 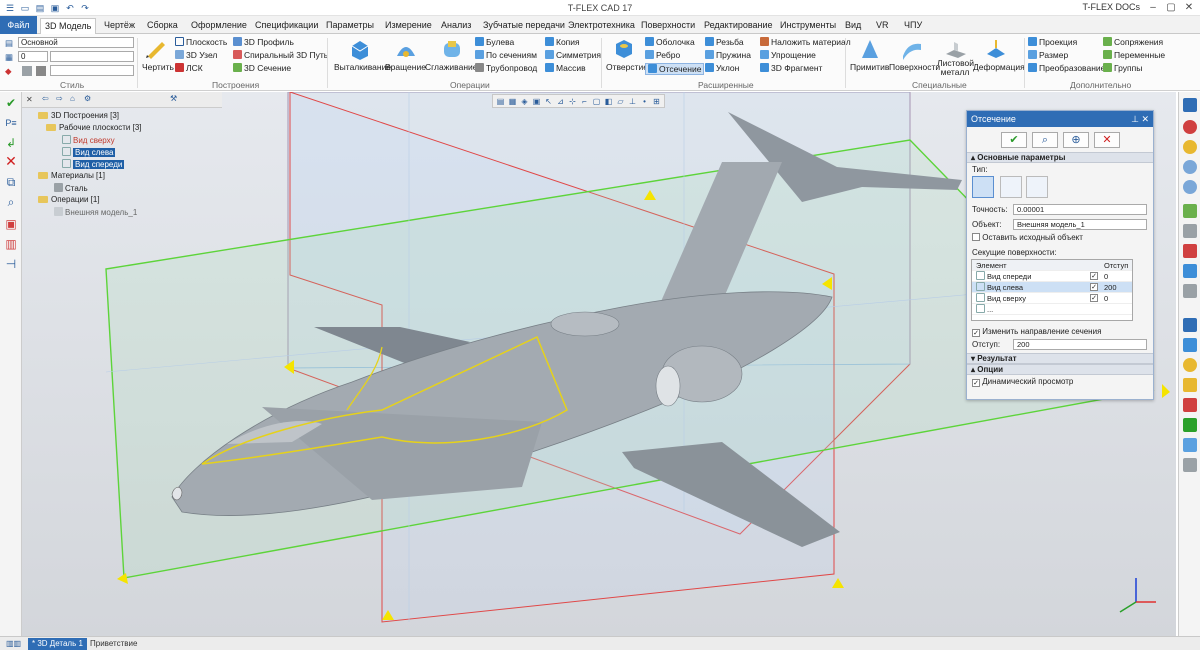 What do you see at coordinates (1060, 381) in the screenshot?
I see `dynamic-view-row: ✓ Динамический просмотр` at bounding box center [1060, 381].